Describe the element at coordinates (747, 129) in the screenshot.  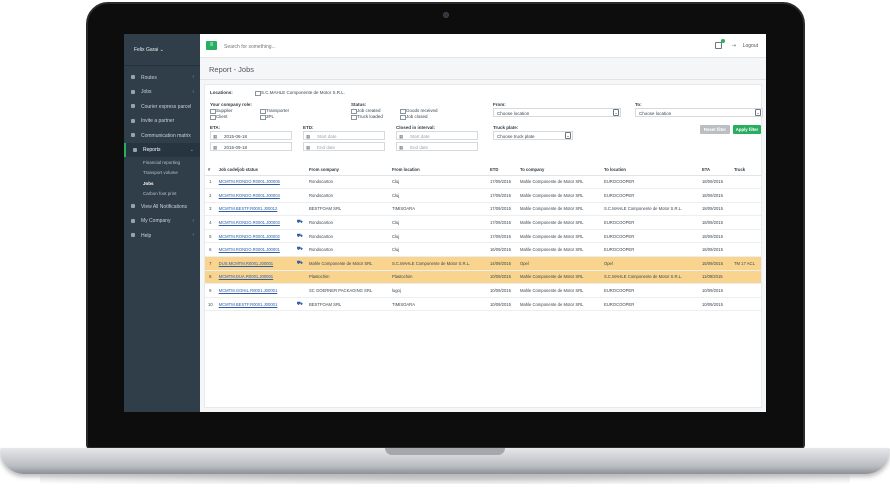
I see `apply-filter-button: Apply filter` at that location.